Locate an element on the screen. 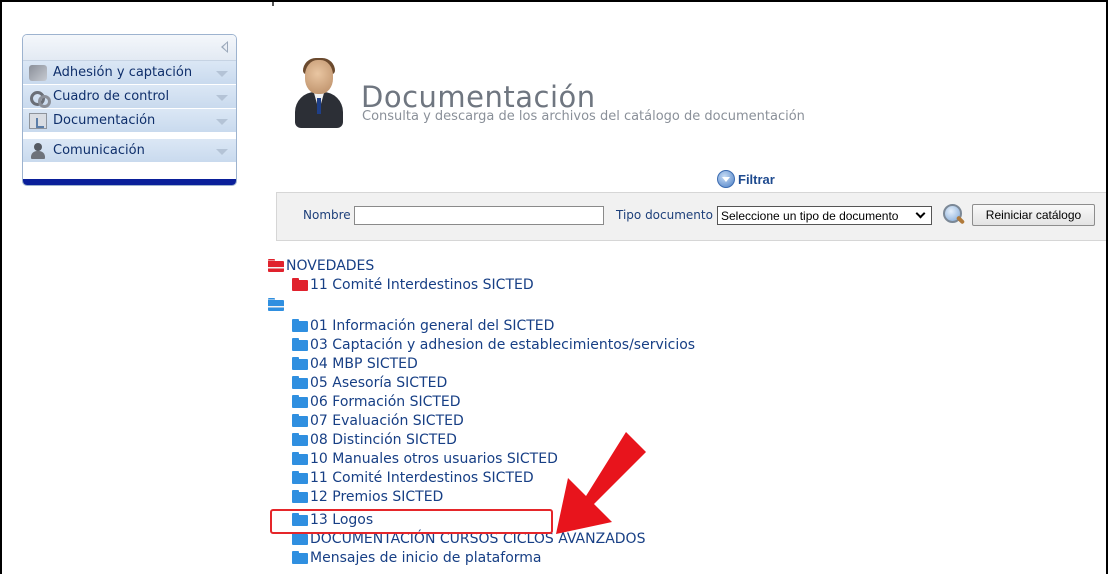 This screenshot has width=1108, height=574. tree-item-label: 06 Formación SICTED is located at coordinates (385, 402).